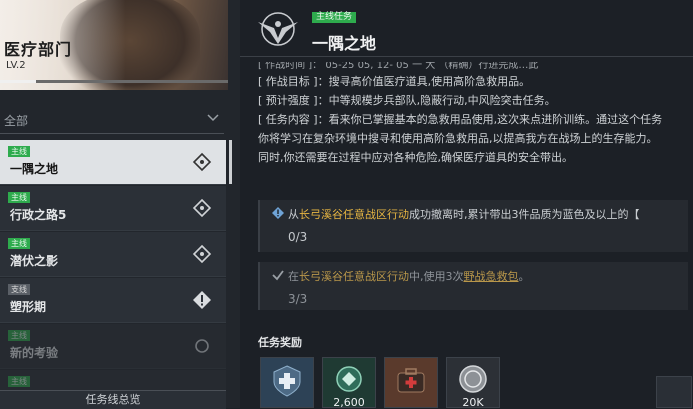 This screenshot has height=409, width=693. I want to click on quest-item: 主线, so click(113, 380).